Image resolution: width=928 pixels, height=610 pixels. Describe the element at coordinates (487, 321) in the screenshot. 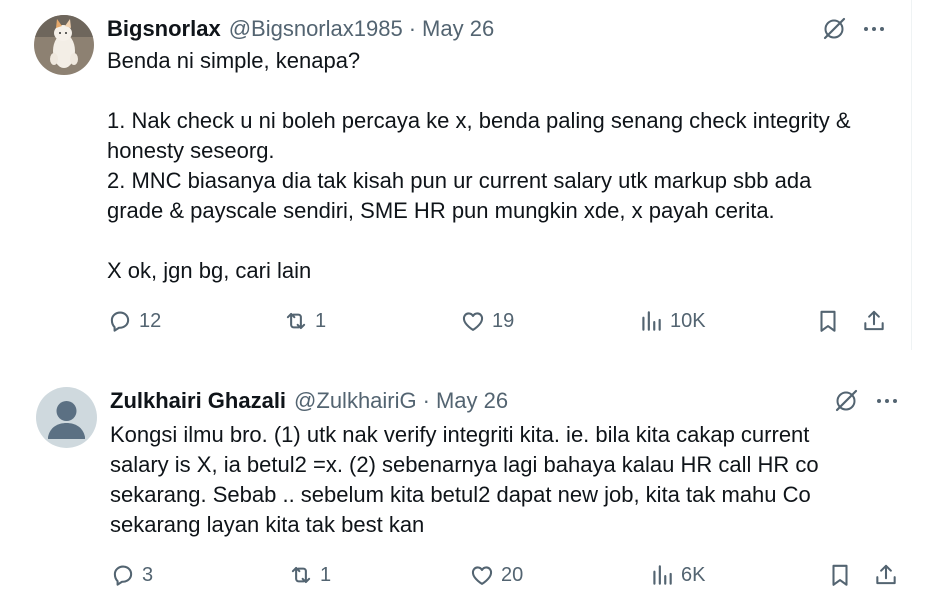

I see `like-button: 19` at that location.